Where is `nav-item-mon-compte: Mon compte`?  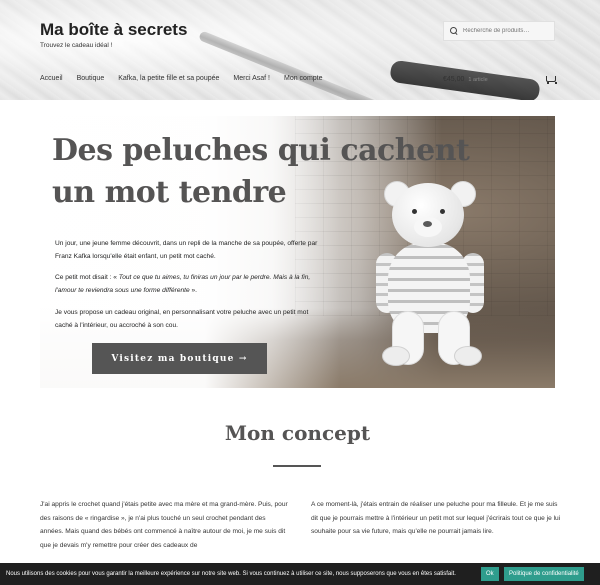
nav-item-mon-compte: Mon compte is located at coordinates (303, 78).